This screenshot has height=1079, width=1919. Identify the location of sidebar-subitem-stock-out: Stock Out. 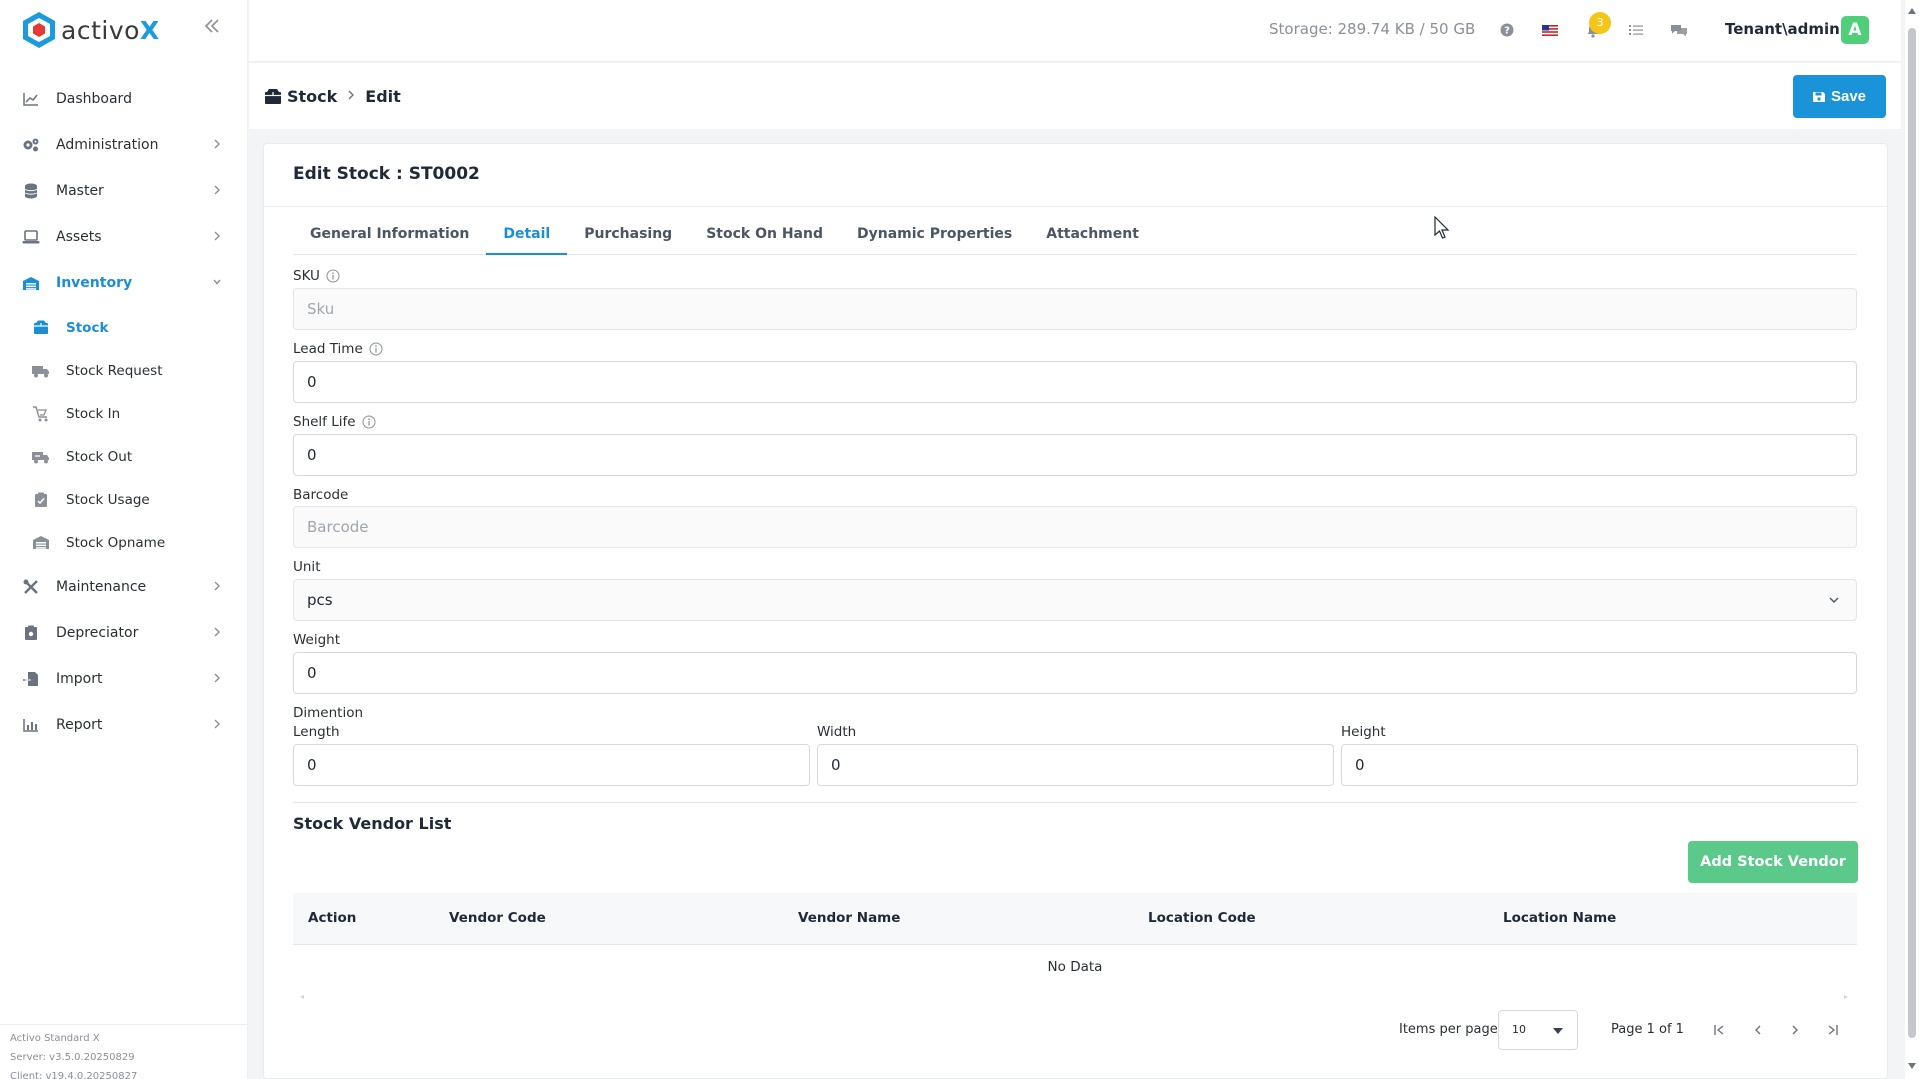
(124, 456).